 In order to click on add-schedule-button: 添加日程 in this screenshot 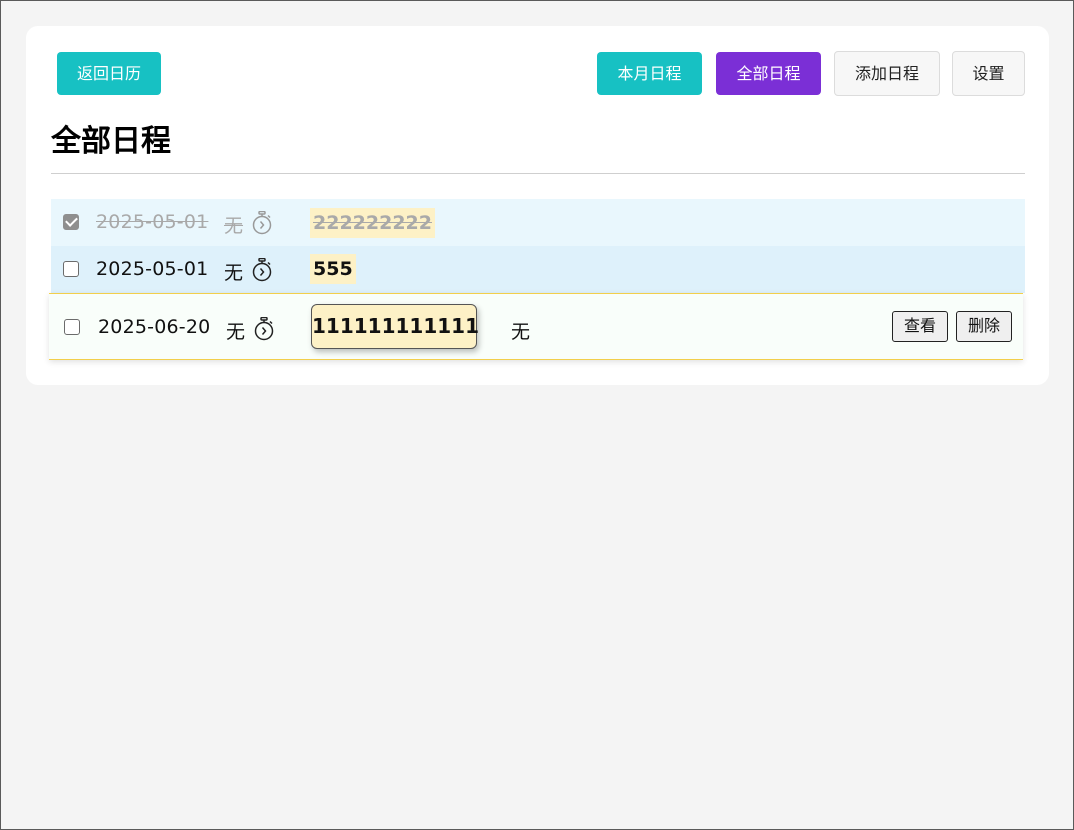, I will do `click(887, 73)`.